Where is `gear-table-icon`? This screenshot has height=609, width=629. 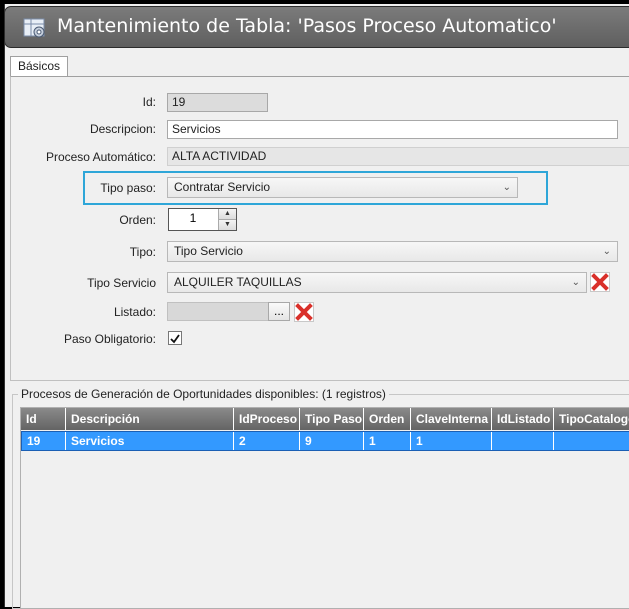
gear-table-icon is located at coordinates (34, 28).